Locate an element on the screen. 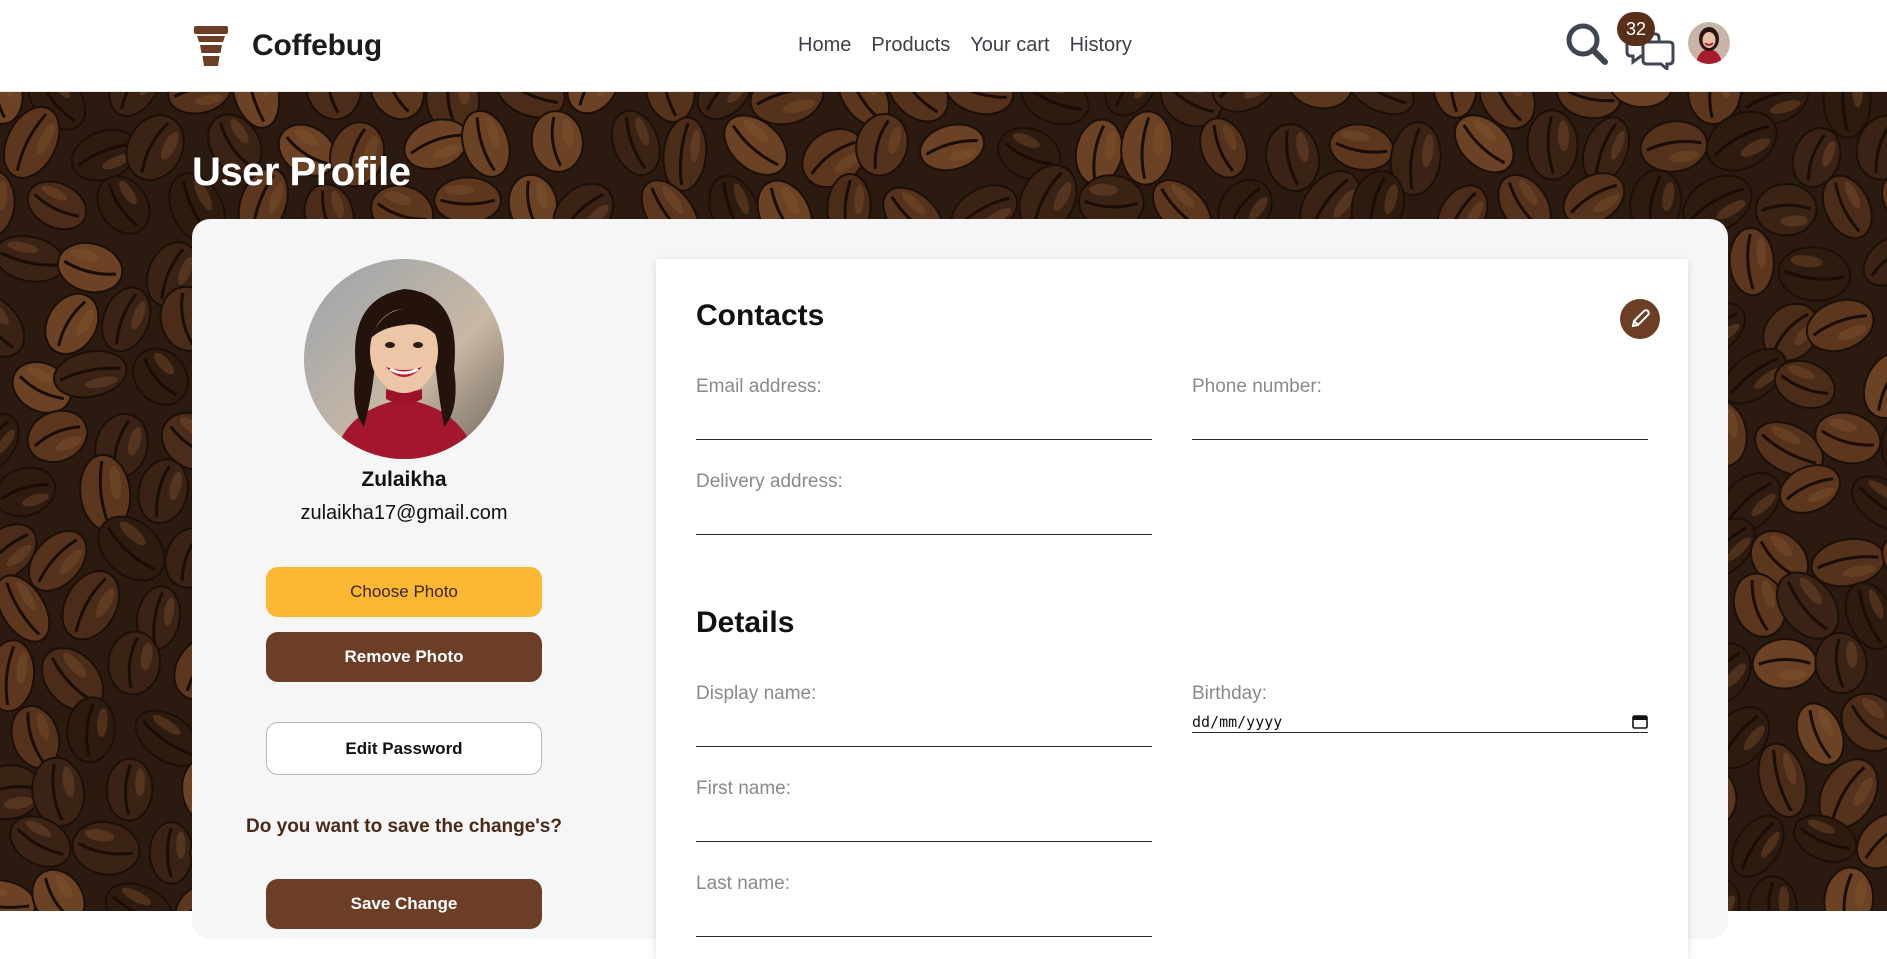 This screenshot has height=959, width=1887. nav-products-link: Products is located at coordinates (910, 45).